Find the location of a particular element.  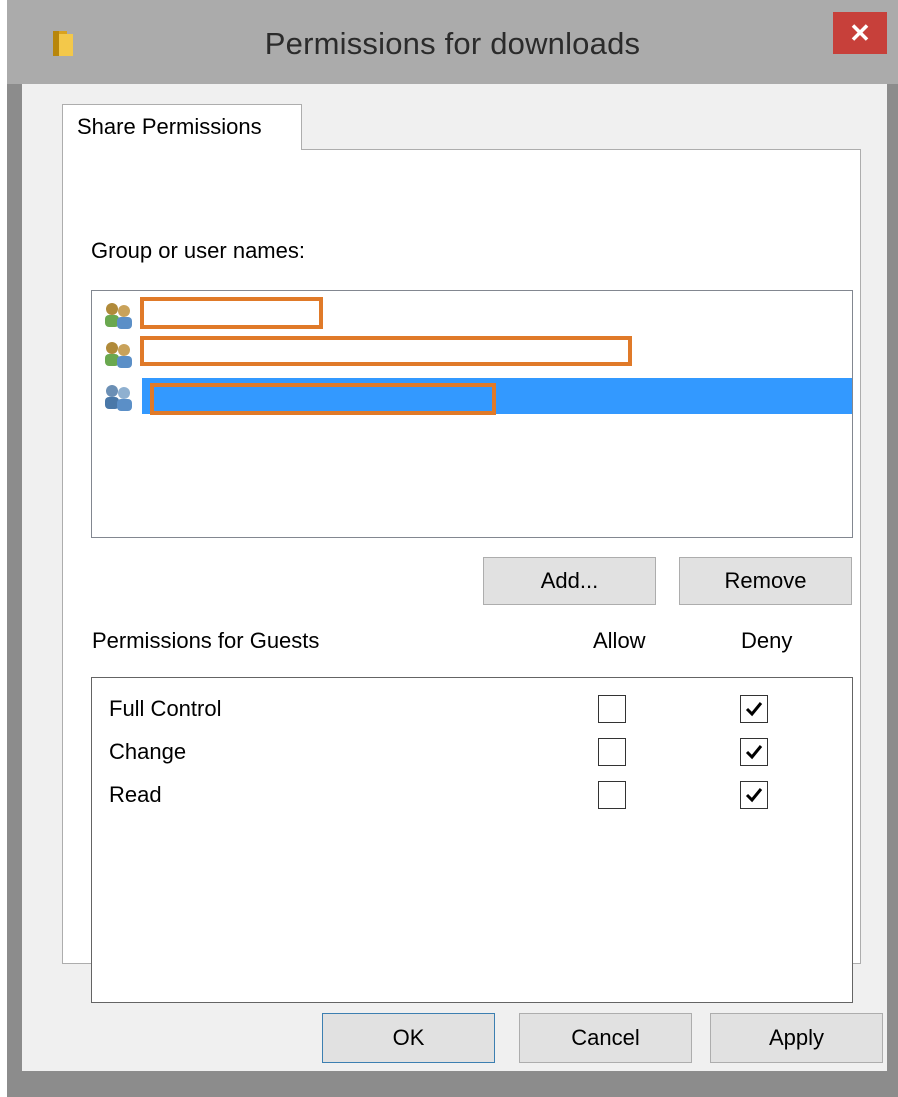

cancel-button: Cancel is located at coordinates (605, 1038).